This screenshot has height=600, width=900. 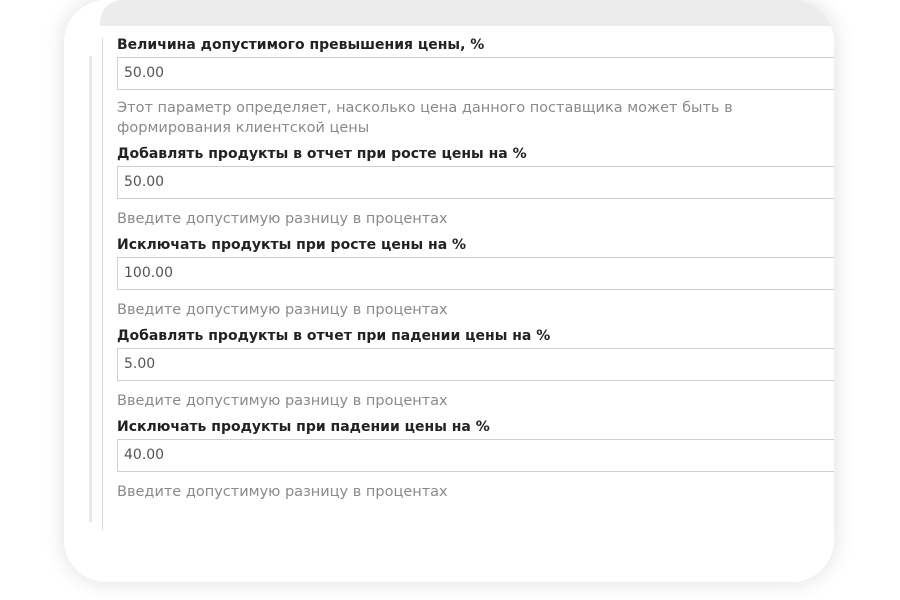 What do you see at coordinates (475, 455) in the screenshot?
I see `exclude-on-price-drop-input: 40.00` at bounding box center [475, 455].